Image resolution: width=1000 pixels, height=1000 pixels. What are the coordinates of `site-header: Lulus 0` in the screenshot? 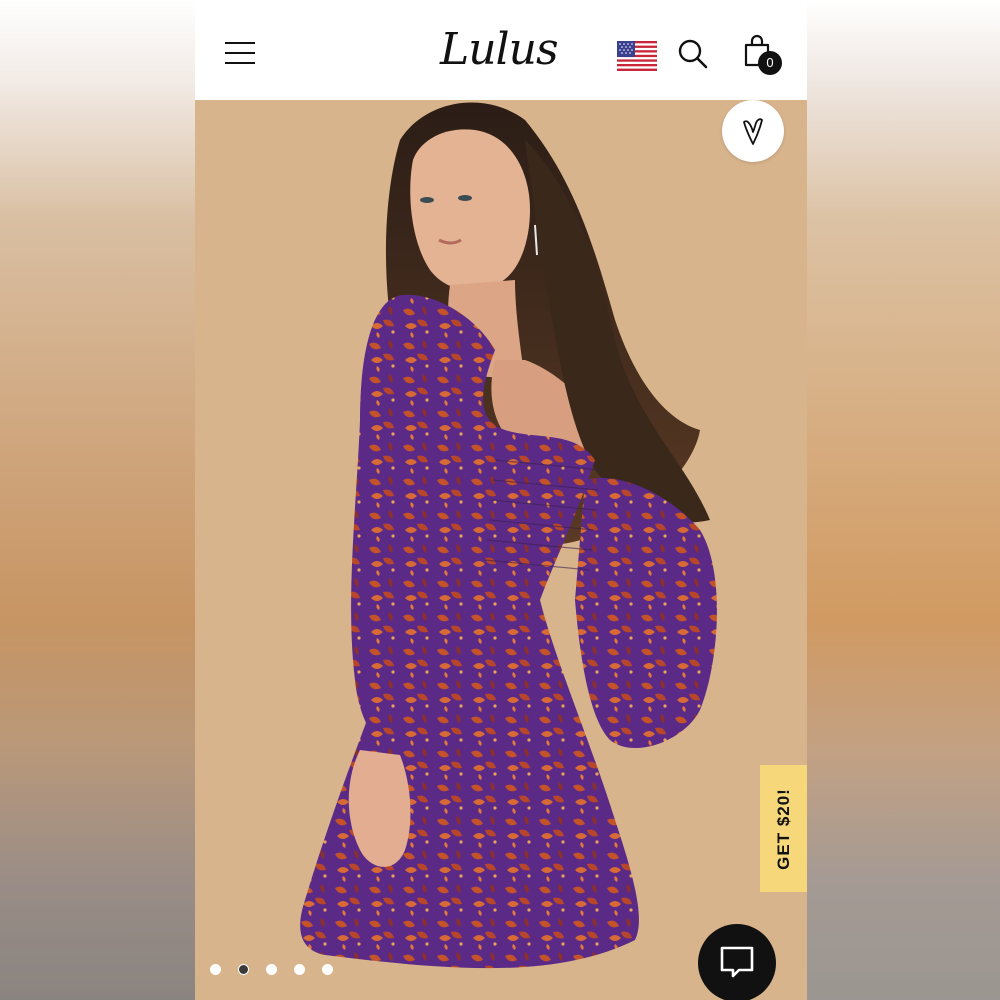 It's located at (501, 50).